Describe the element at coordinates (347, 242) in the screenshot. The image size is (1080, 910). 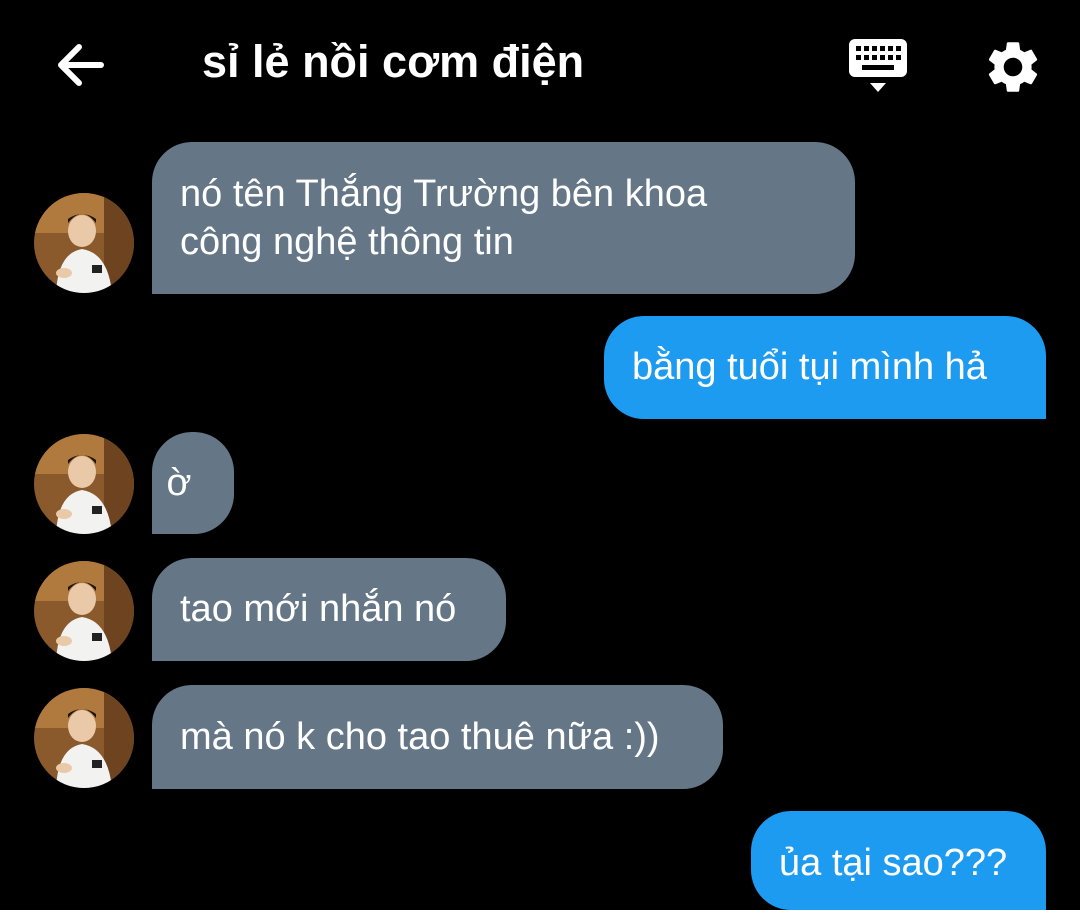
I see `message-text-line: công nghệ thông tin` at that location.